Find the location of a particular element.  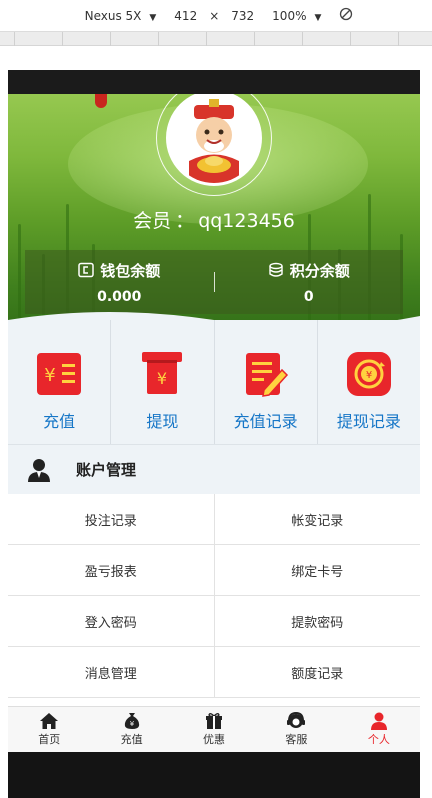

withdraw-icon: ¥ is located at coordinates (162, 373).